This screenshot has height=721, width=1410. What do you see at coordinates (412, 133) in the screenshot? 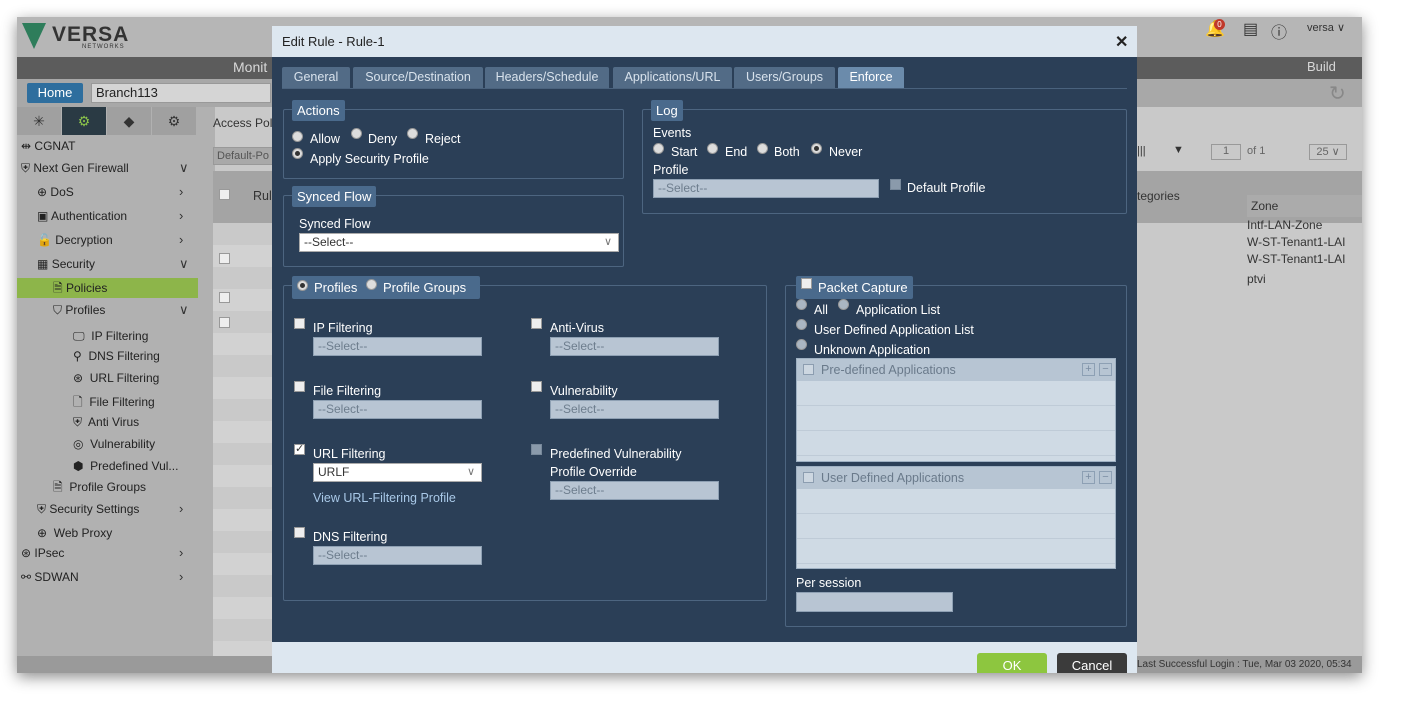
I see `reject-radio` at bounding box center [412, 133].